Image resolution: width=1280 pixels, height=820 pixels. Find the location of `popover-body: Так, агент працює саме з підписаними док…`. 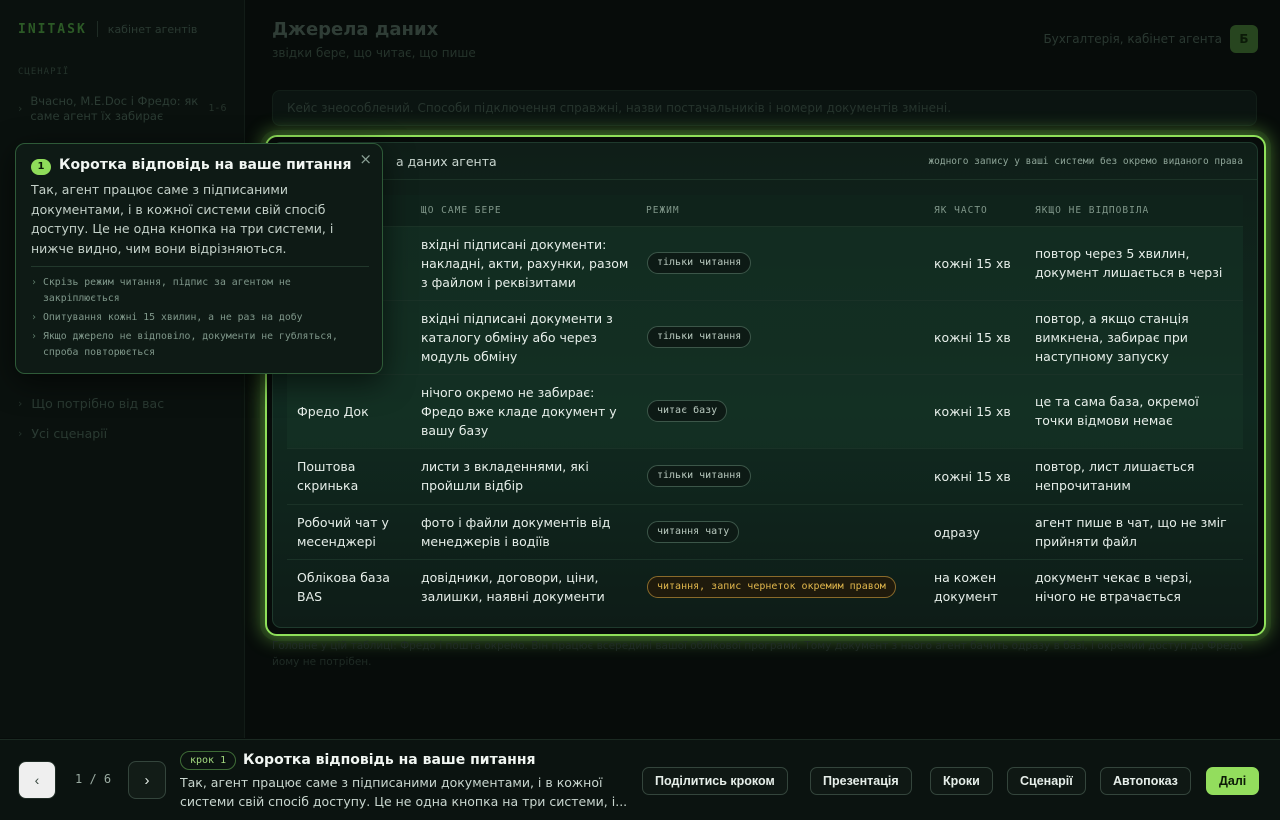

popover-body: Так, агент працює саме з підписаними док… is located at coordinates (182, 219).